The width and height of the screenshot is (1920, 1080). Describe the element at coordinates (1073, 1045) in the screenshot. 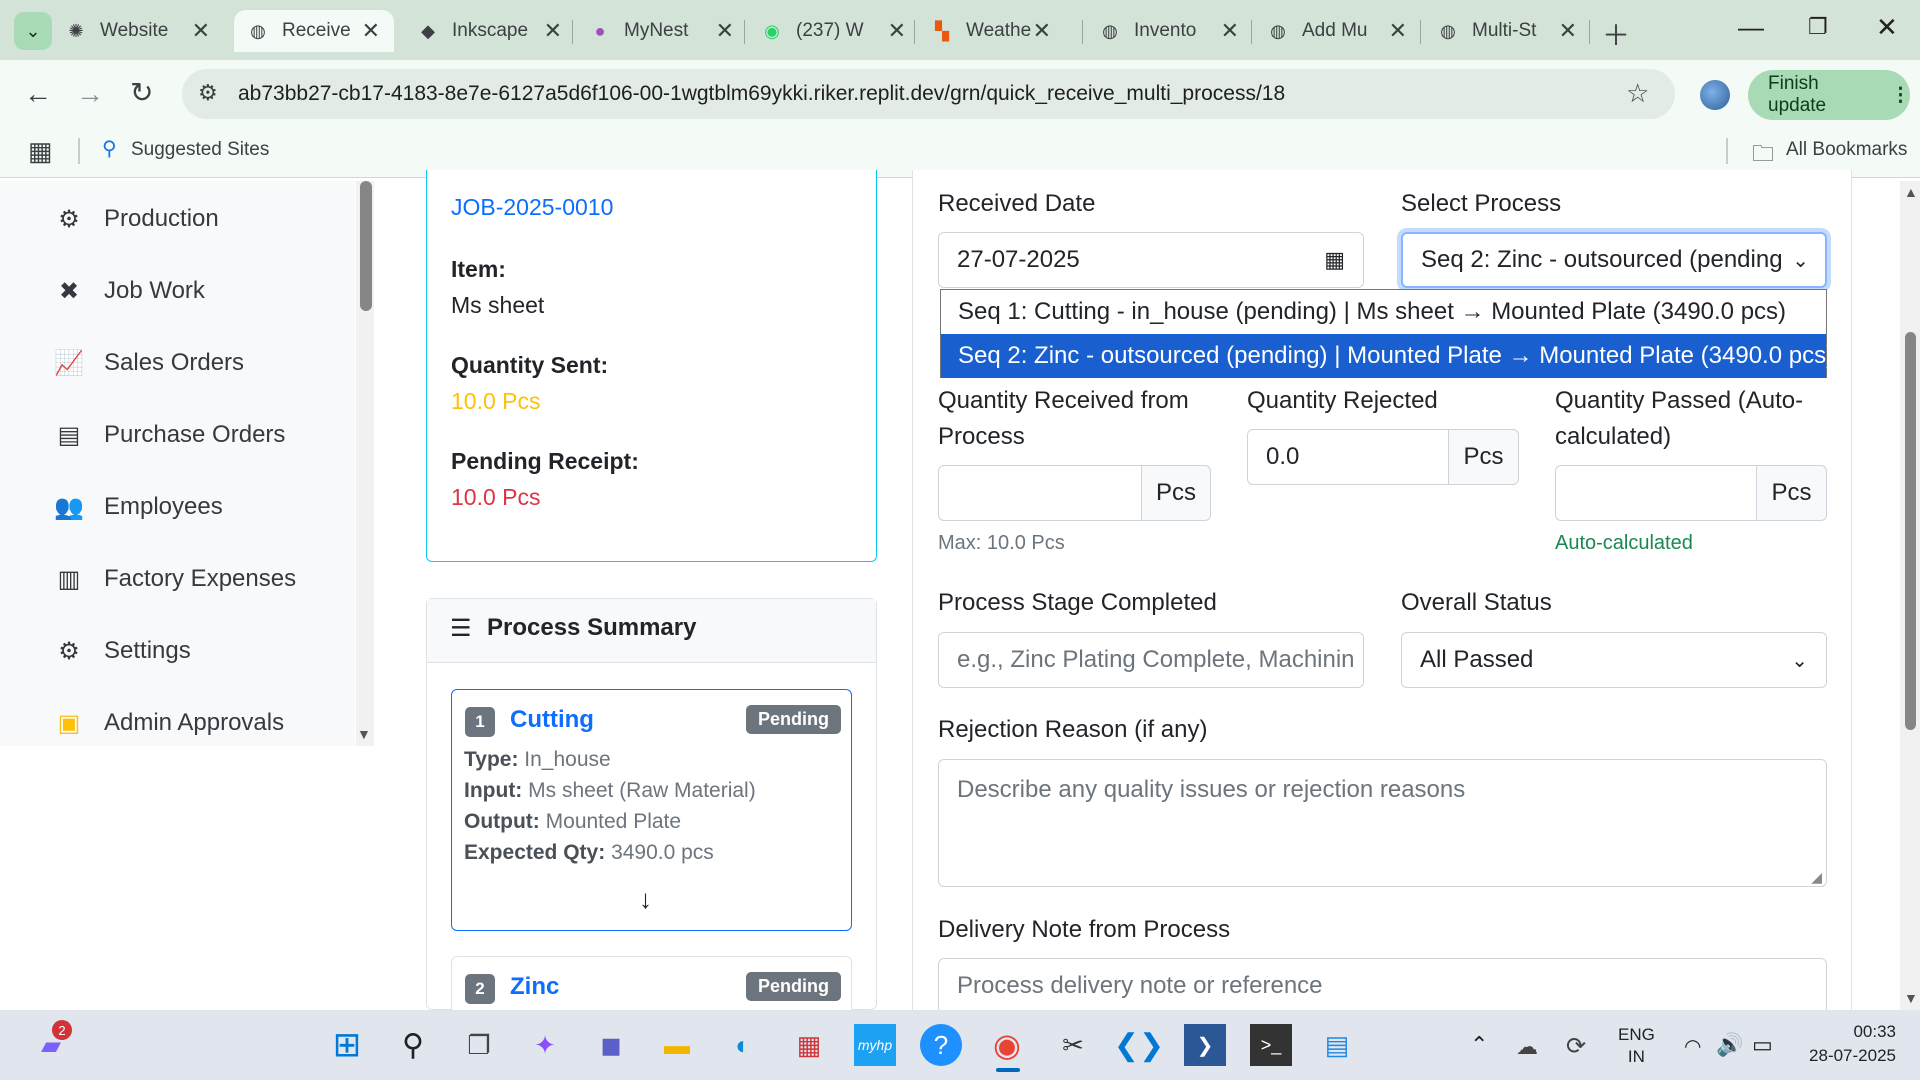

I see `snipping-tool-icon: ✂` at that location.